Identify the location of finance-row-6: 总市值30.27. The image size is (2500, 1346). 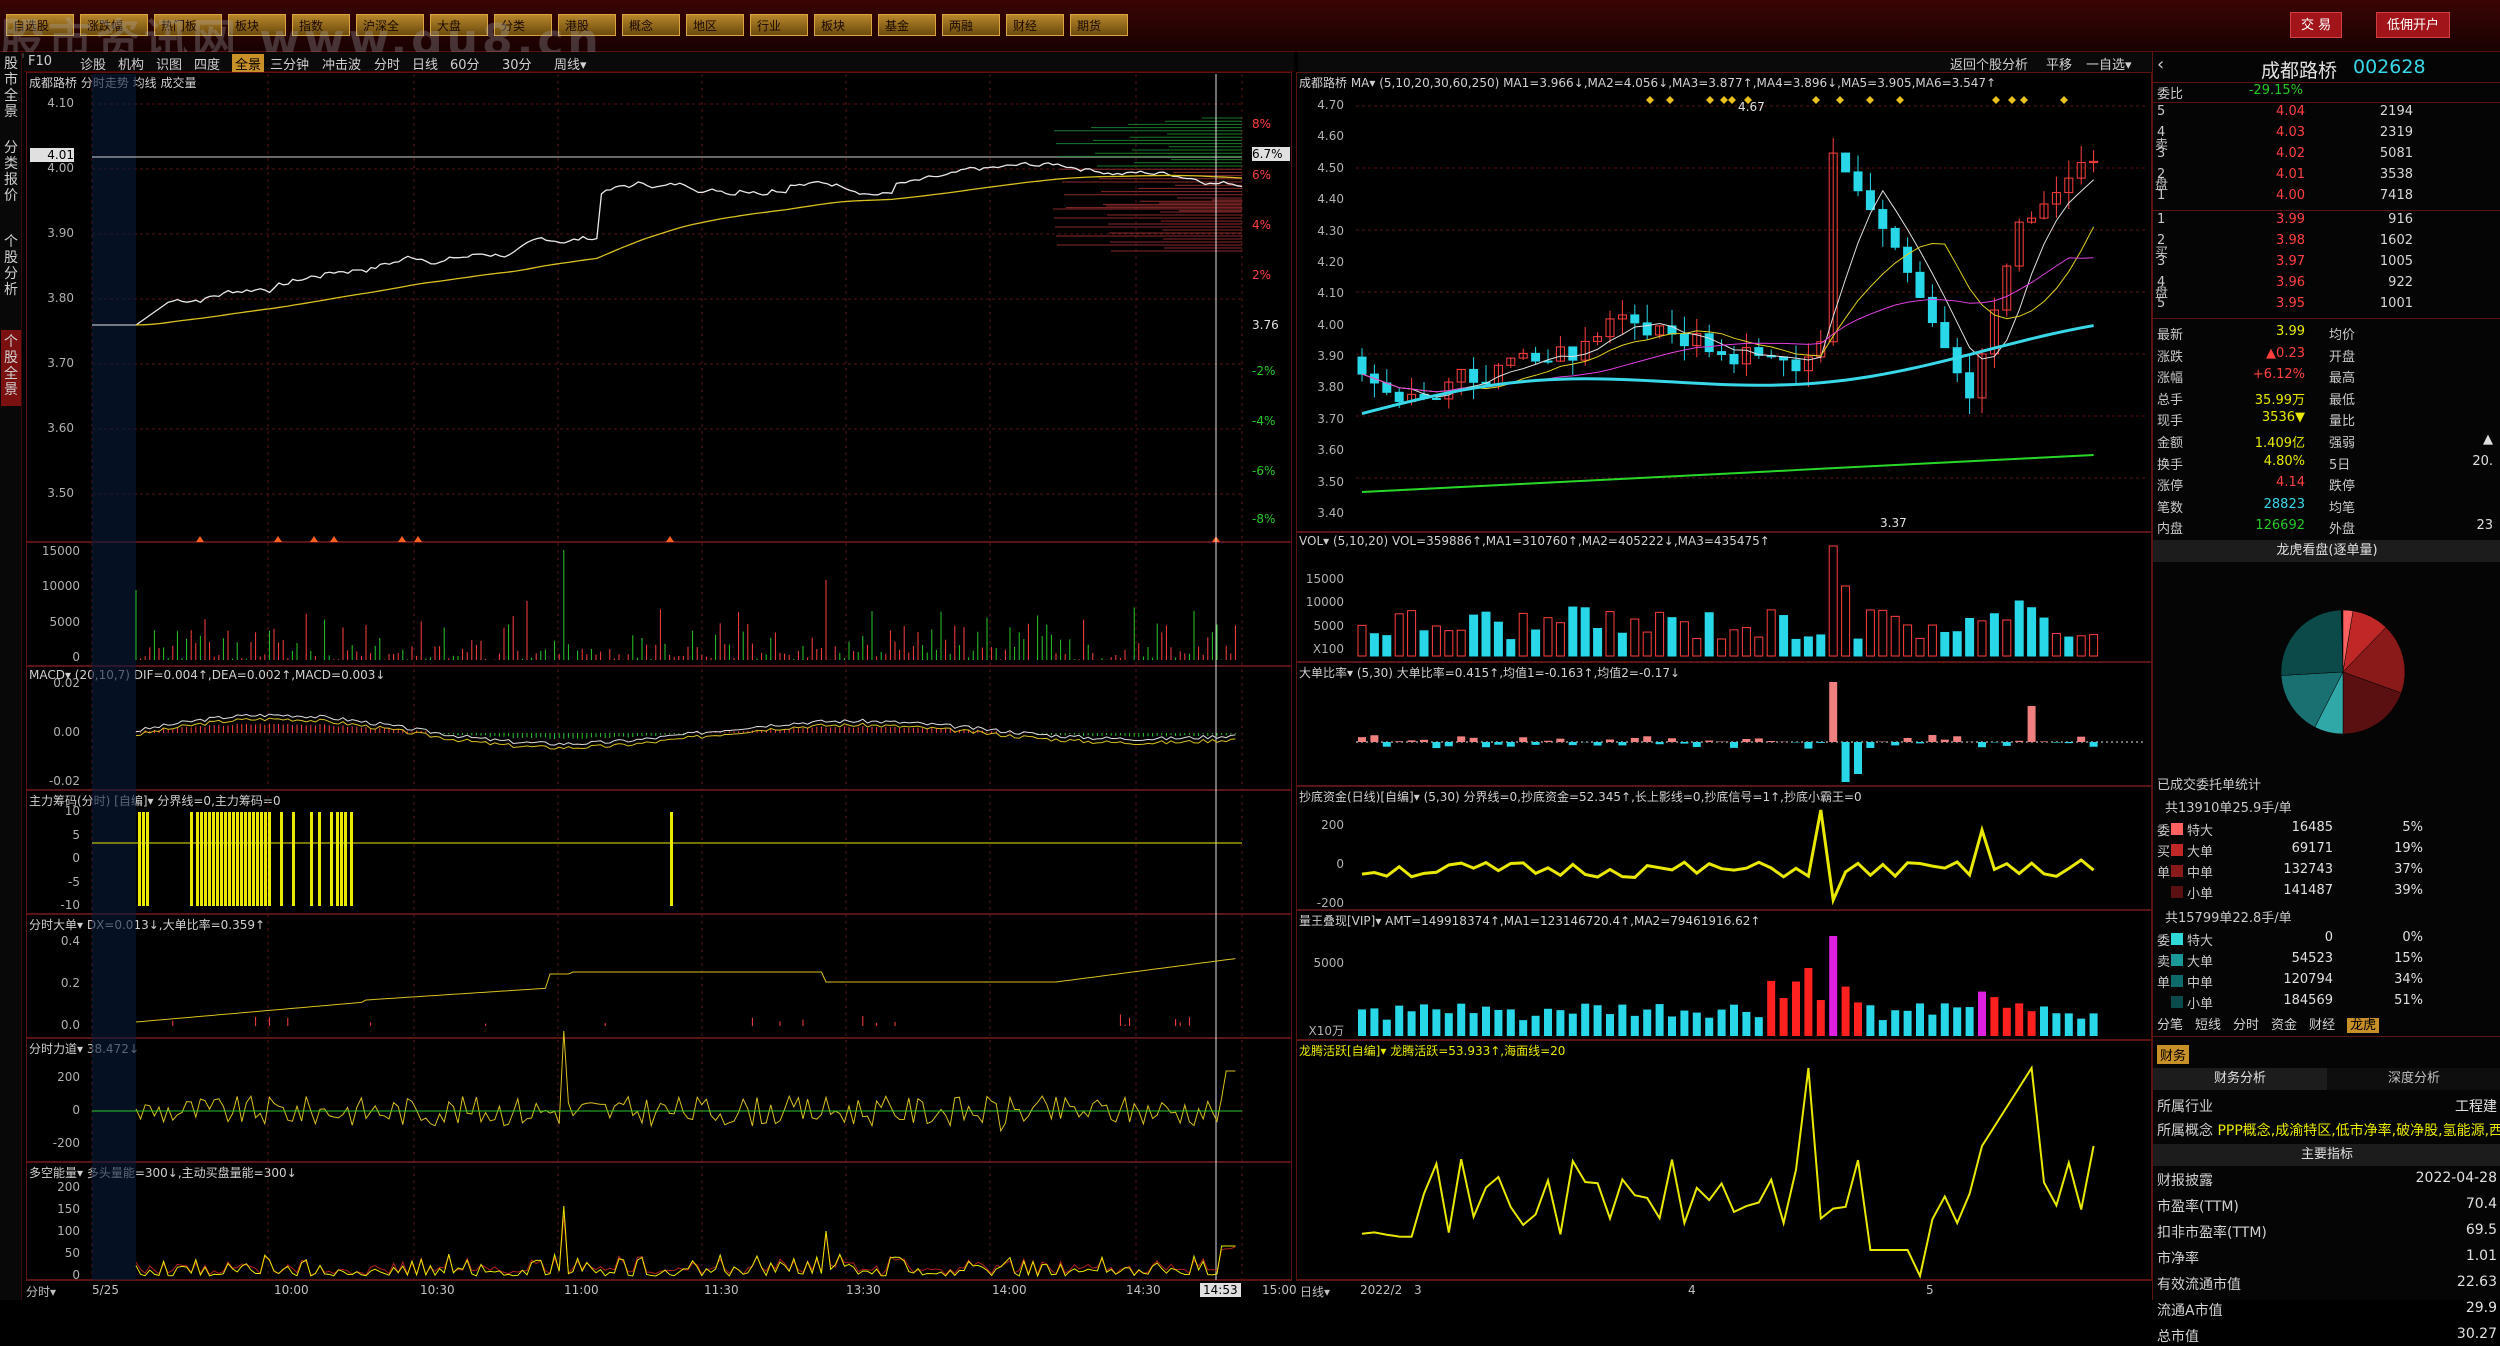
(2328, 1336).